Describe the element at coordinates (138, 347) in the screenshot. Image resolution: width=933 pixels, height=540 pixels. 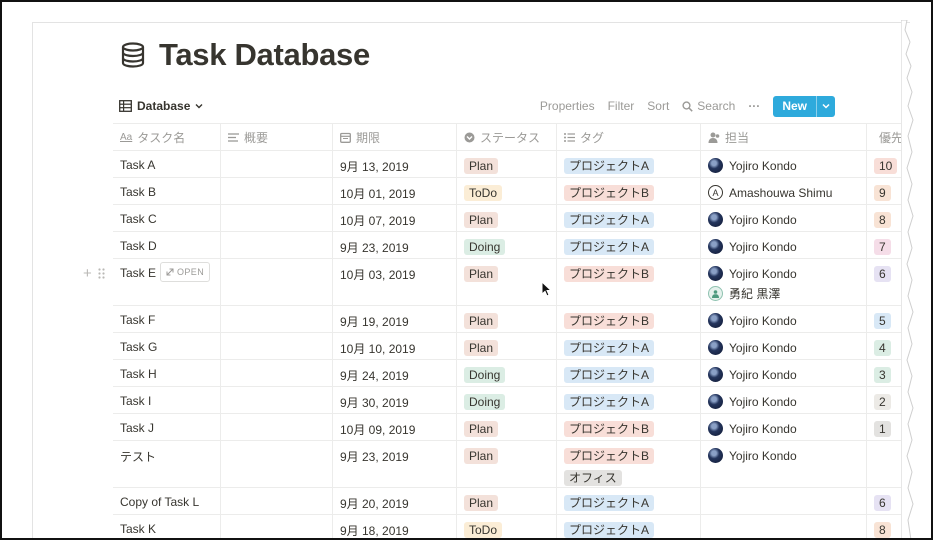
I see `task-name: Task G` at that location.